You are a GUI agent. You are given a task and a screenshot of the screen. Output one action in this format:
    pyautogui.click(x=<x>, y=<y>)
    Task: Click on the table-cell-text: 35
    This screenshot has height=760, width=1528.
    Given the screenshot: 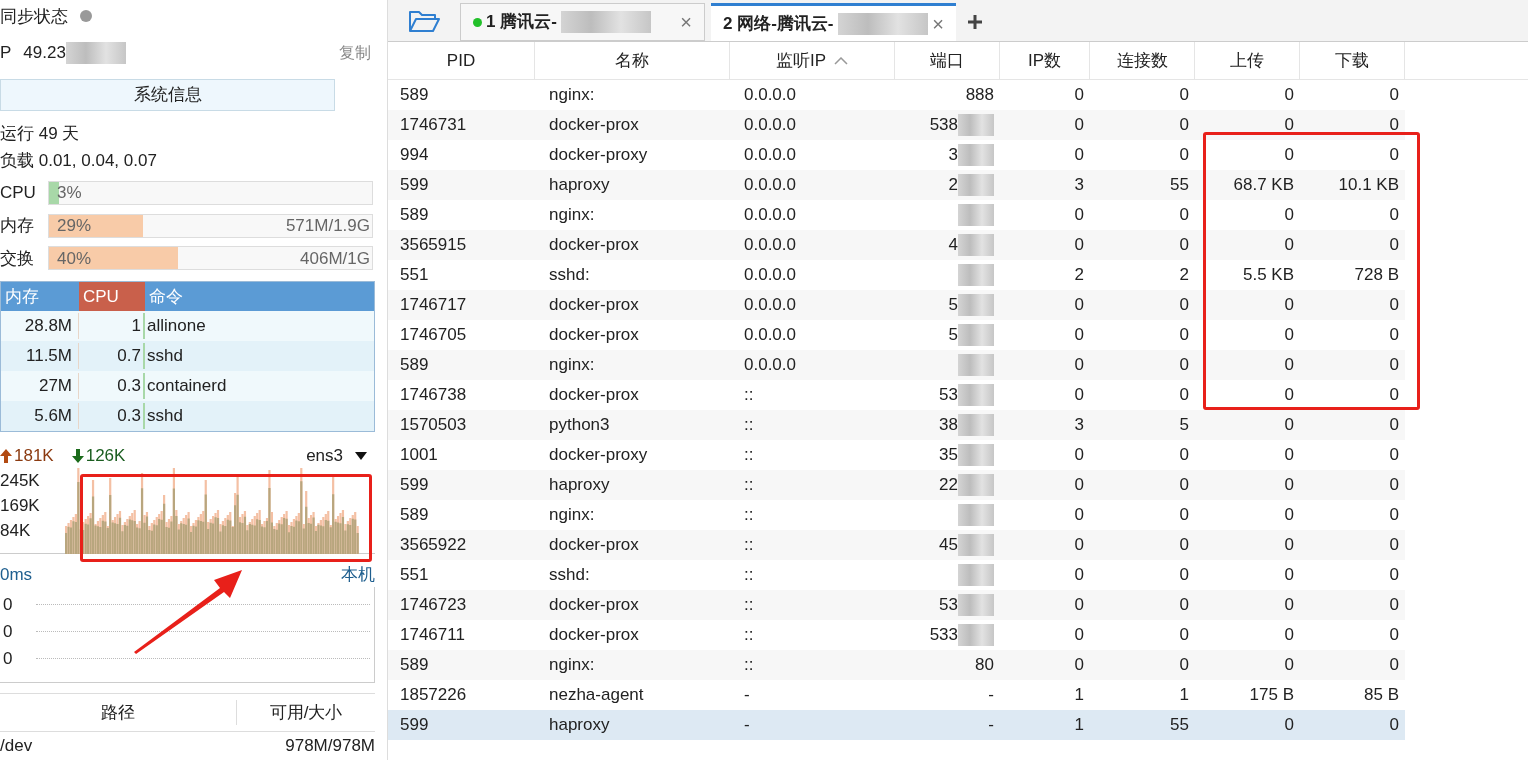 What is the action you would take?
    pyautogui.click(x=948, y=455)
    